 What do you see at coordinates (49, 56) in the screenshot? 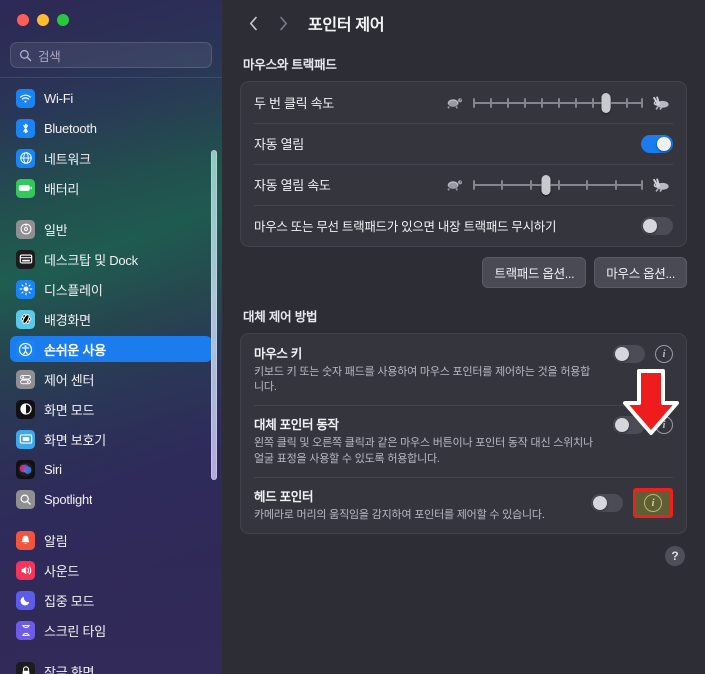
I see `search-placeholder: 검색` at bounding box center [49, 56].